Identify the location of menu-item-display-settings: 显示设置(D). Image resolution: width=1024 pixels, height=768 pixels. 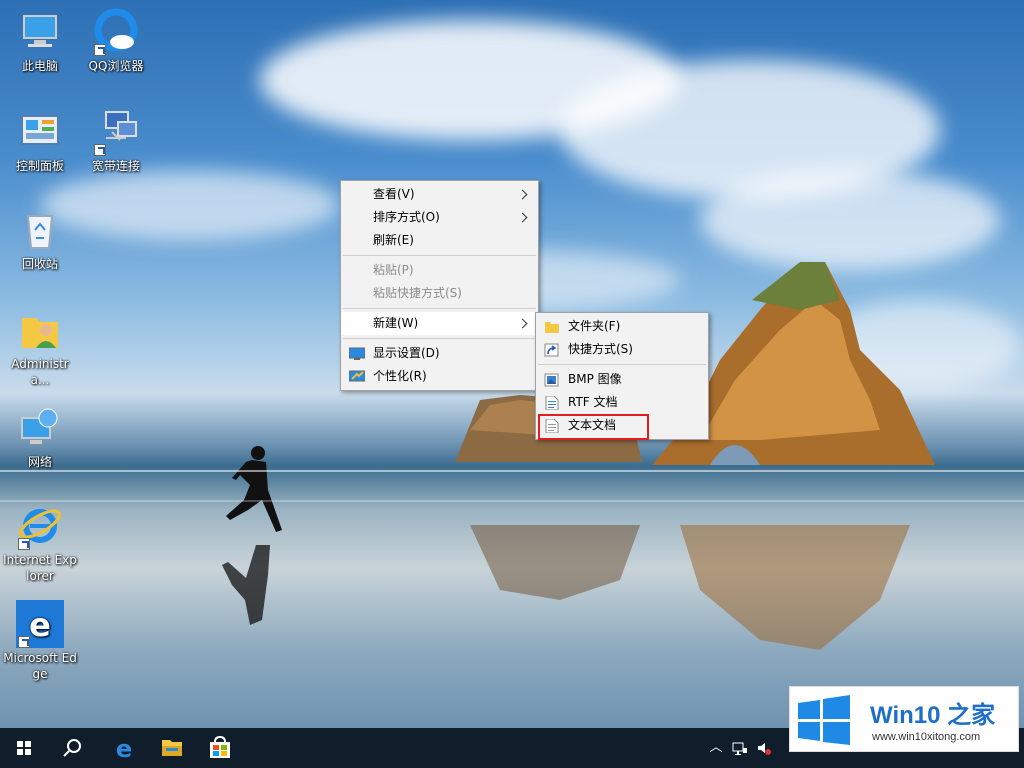
(439, 353).